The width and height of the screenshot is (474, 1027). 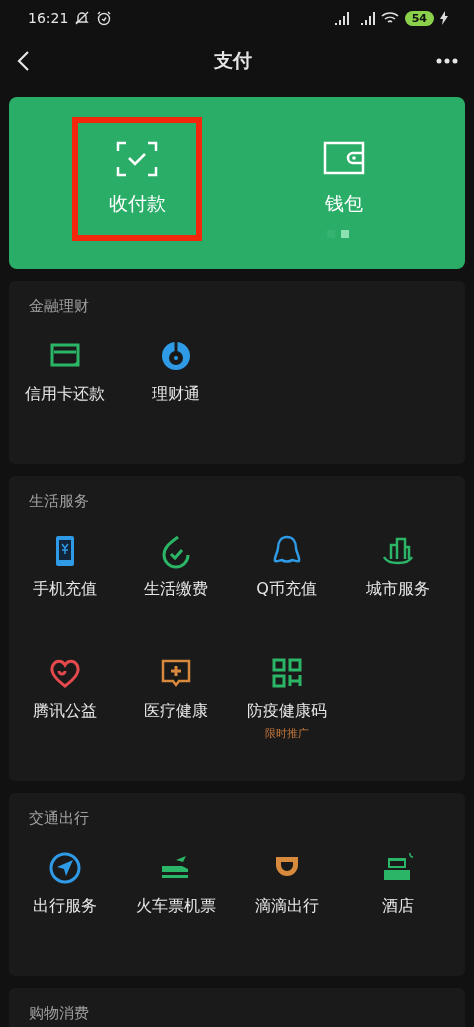 What do you see at coordinates (286, 589) in the screenshot?
I see `service-item: Q币充值` at bounding box center [286, 589].